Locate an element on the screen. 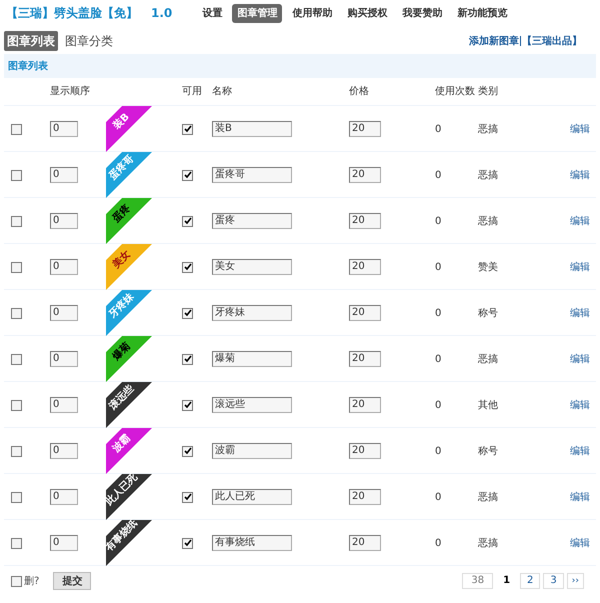 Image resolution: width=600 pixels, height=603 pixels. tab: 图章列表 is located at coordinates (31, 41).